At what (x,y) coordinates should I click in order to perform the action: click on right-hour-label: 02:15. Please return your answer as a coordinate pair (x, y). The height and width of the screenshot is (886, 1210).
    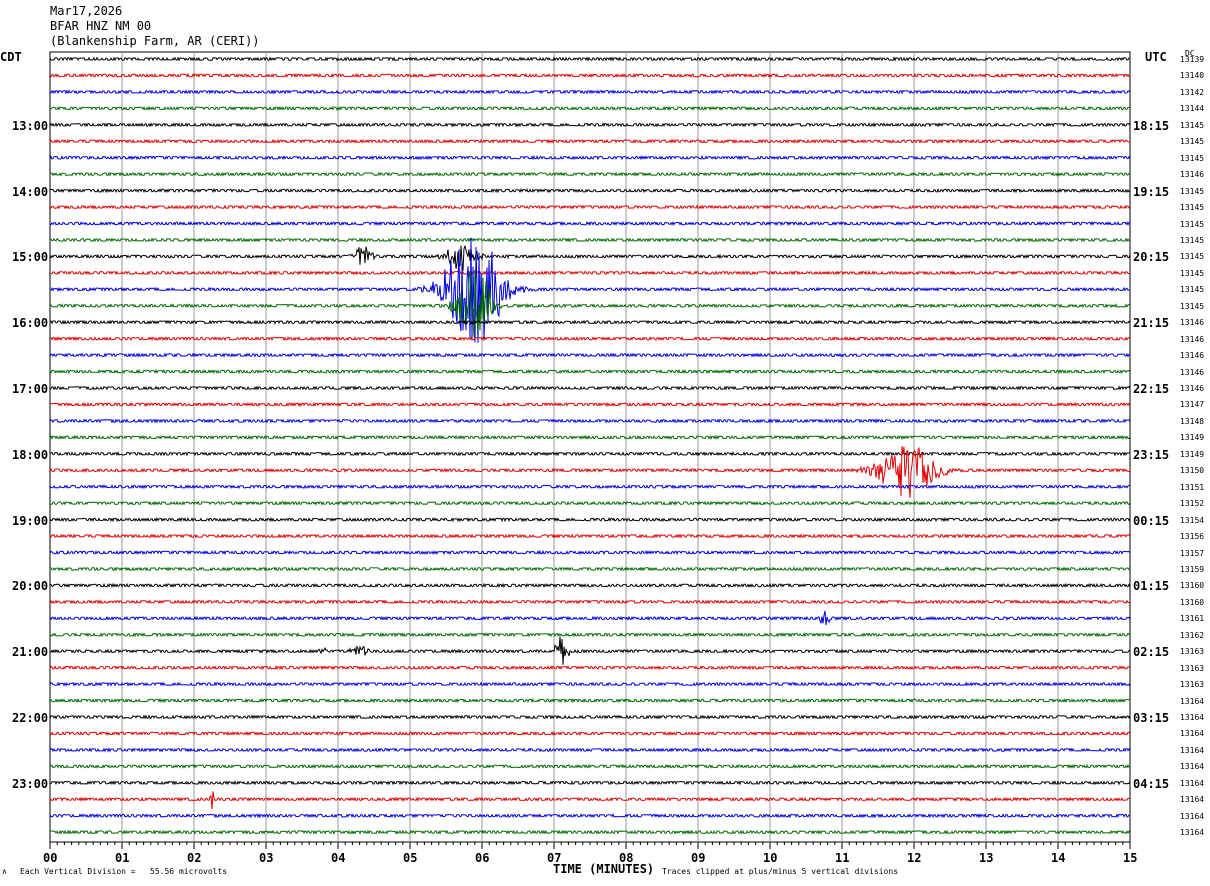
    Looking at the image, I should click on (1151, 652).